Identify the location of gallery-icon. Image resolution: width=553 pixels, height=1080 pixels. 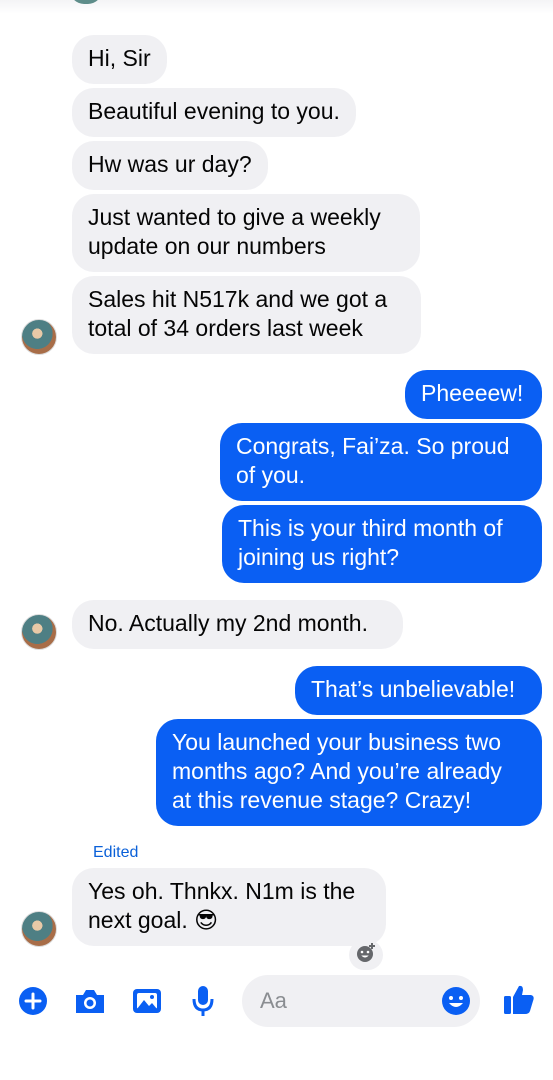
(147, 1001).